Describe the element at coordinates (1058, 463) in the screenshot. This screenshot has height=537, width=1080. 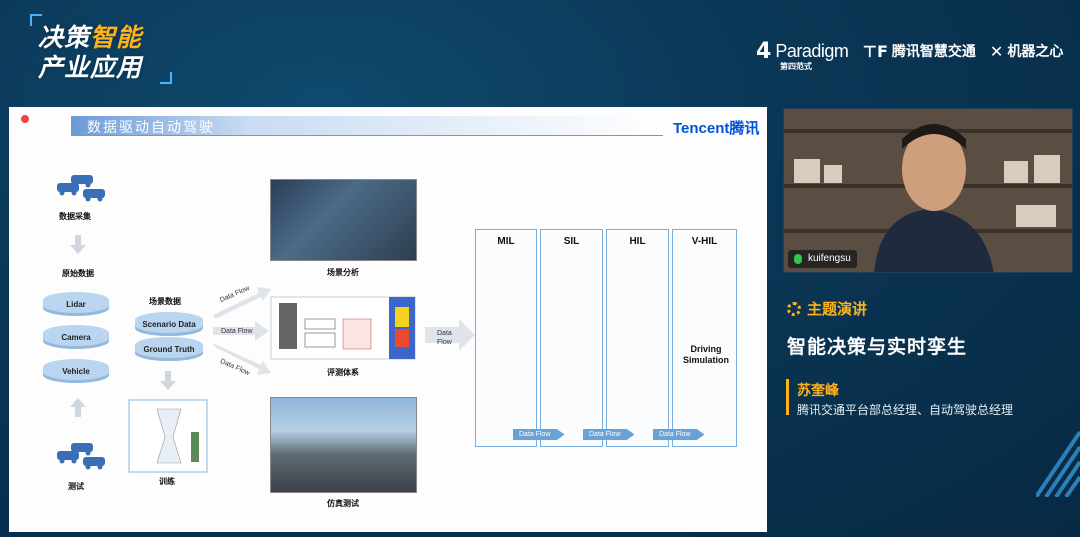
I see `decorative-stripes` at that location.